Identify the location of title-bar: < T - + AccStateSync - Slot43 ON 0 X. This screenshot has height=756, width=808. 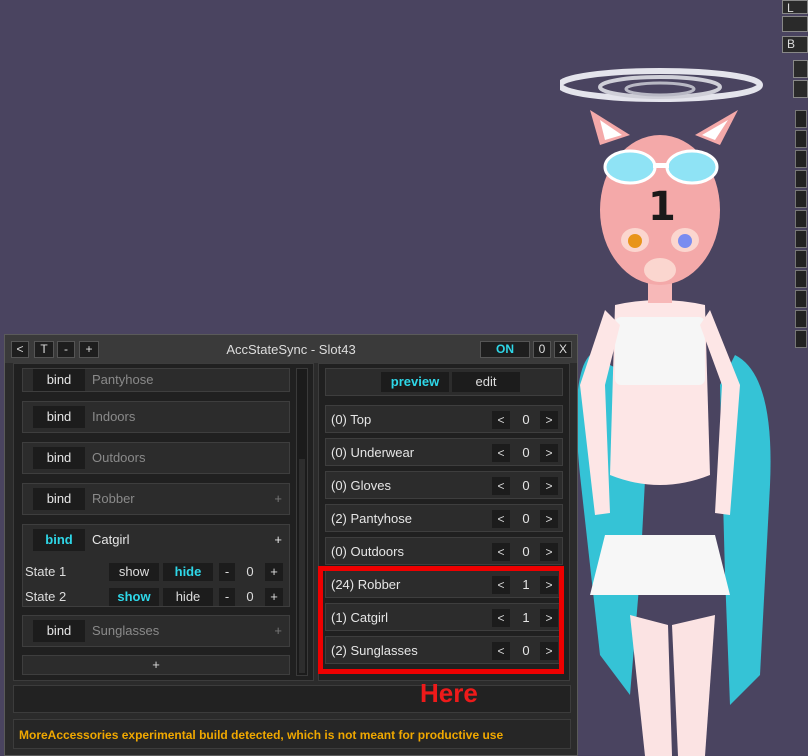
(291, 349).